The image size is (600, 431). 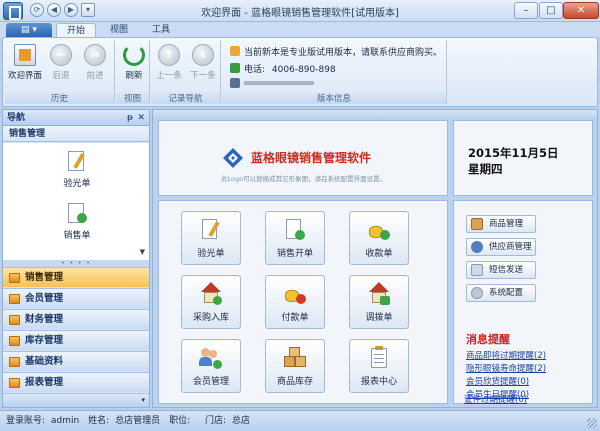 I want to click on nav-section-reports: 报表管理, so click(x=76, y=382).